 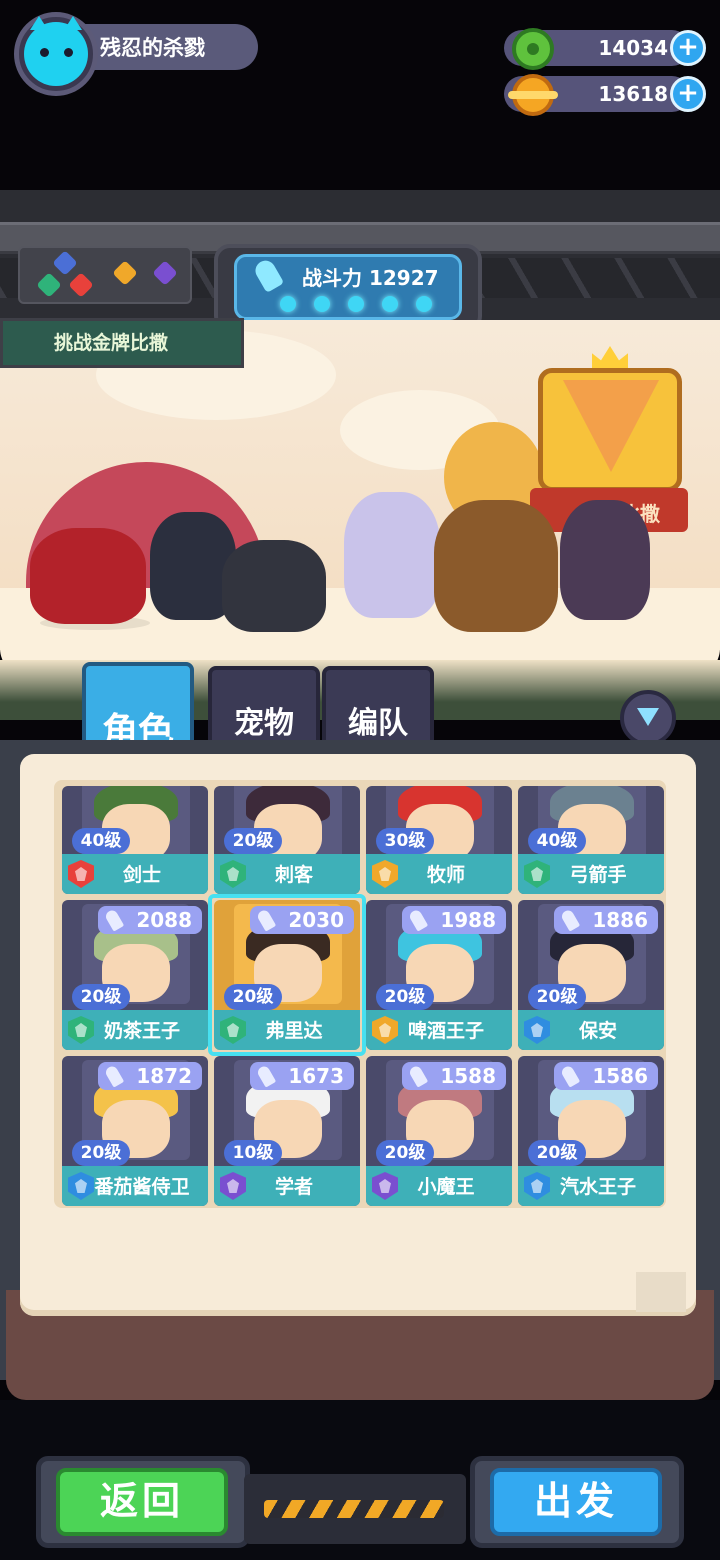 I want to click on green-gem-icon, so click(x=533, y=49).